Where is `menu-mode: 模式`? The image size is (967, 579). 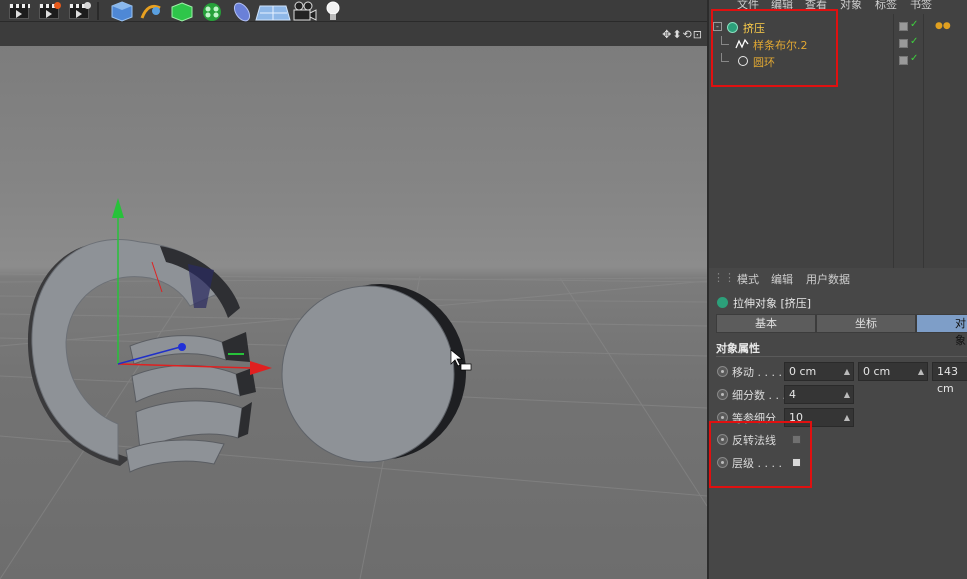
menu-mode: 模式 is located at coordinates (748, 279).